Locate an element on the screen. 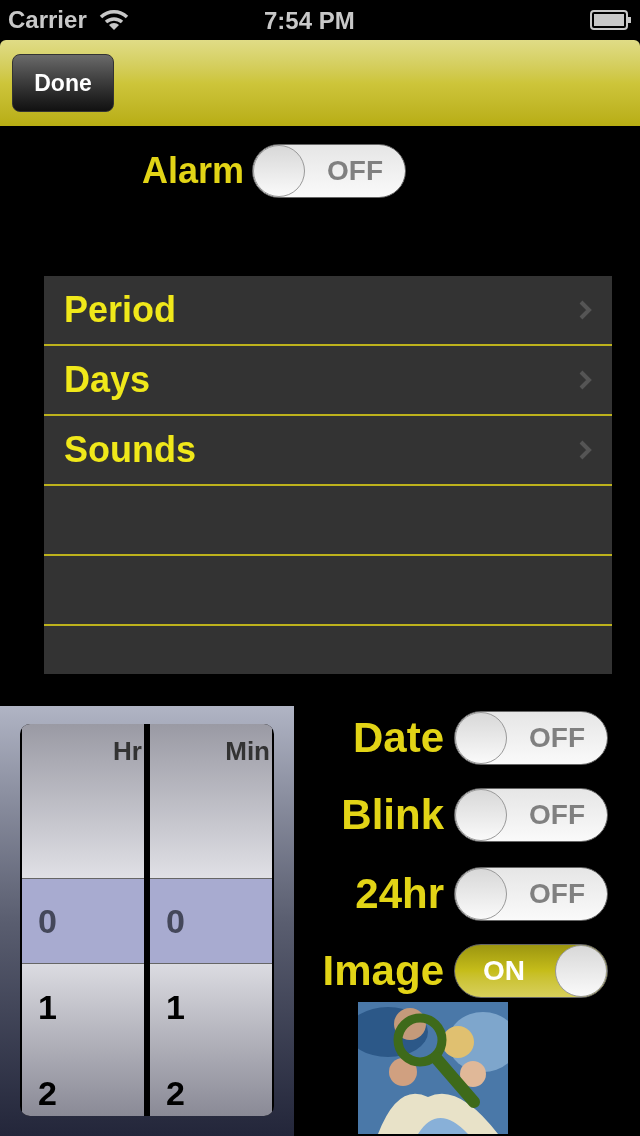  menu-row: Days is located at coordinates (328, 381).